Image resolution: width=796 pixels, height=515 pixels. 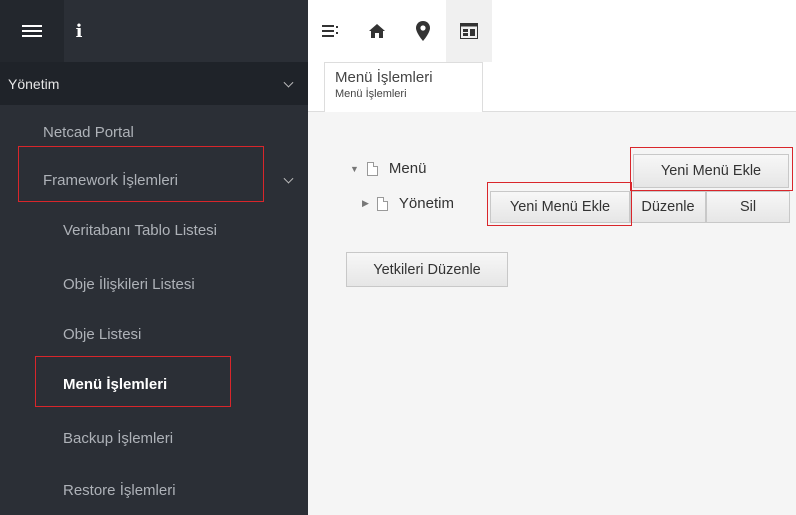 What do you see at coordinates (102, 334) in the screenshot?
I see `sidebar-item-label: Obje Listesi` at bounding box center [102, 334].